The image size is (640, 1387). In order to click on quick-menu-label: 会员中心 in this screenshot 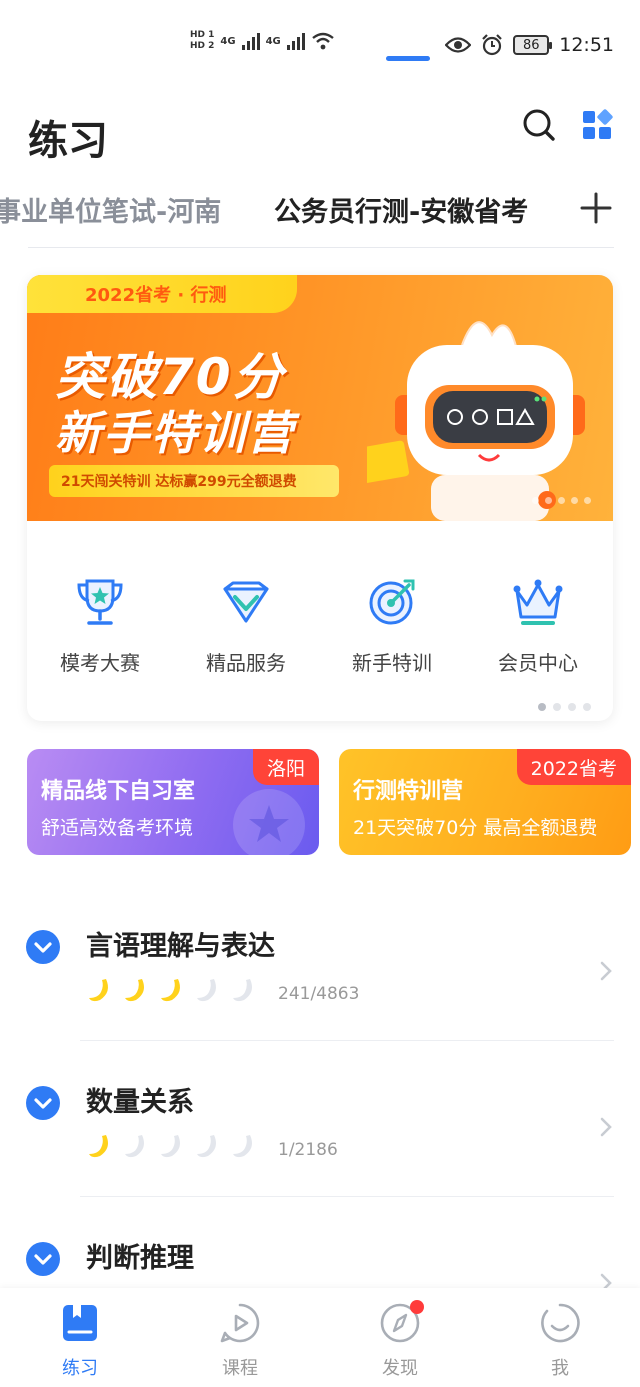, I will do `click(538, 663)`.